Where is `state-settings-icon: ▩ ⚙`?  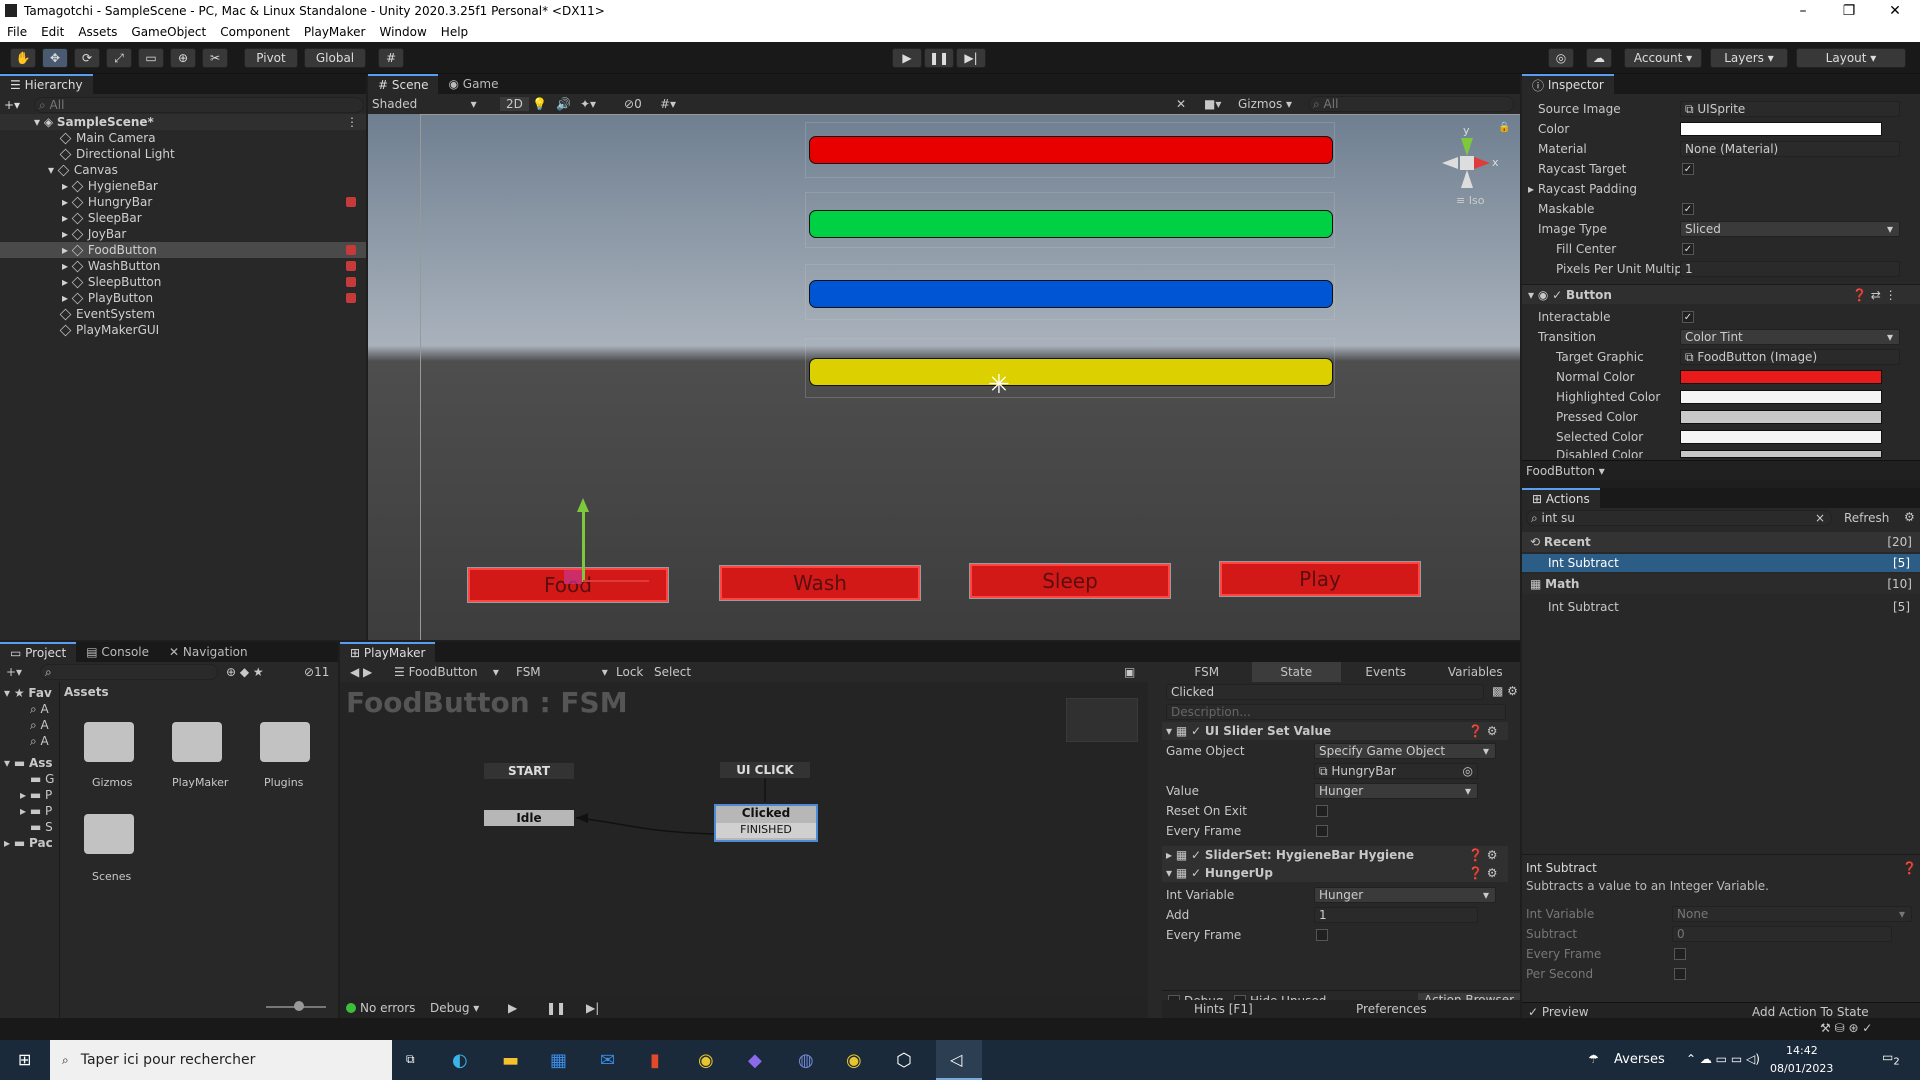
state-settings-icon: ▩ ⚙ is located at coordinates (1505, 691).